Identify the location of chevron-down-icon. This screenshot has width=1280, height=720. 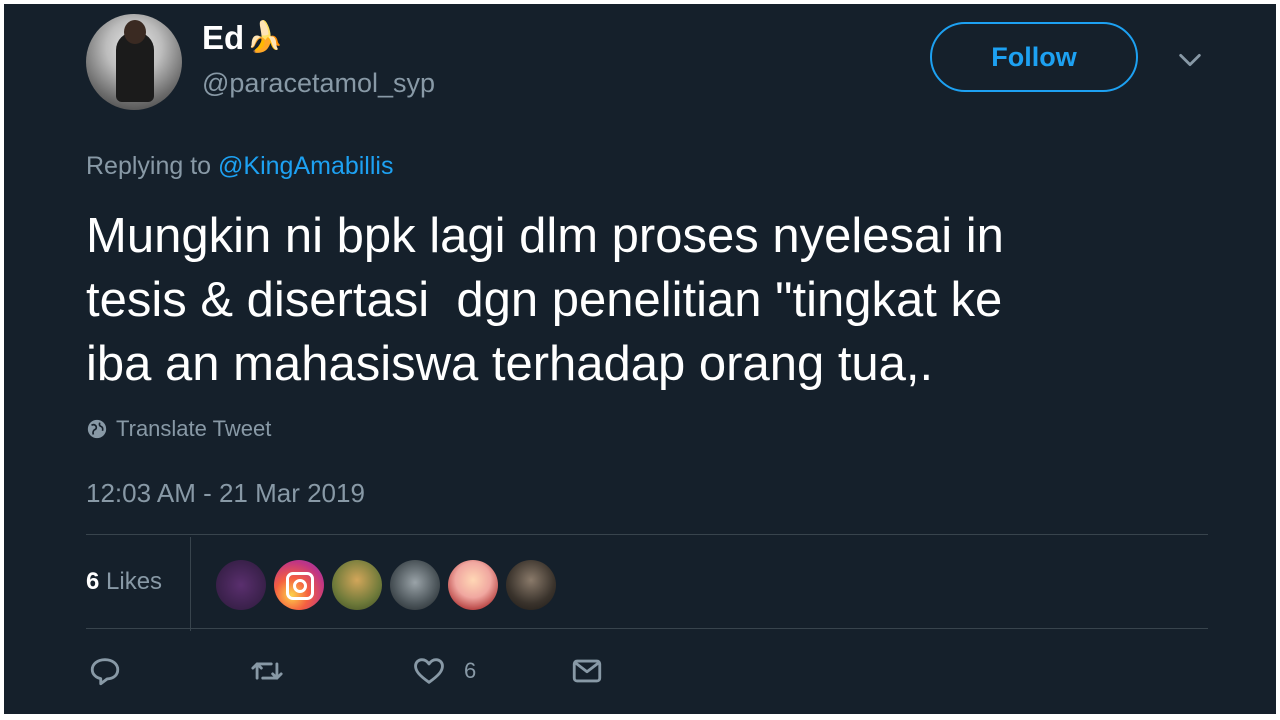
(1190, 60).